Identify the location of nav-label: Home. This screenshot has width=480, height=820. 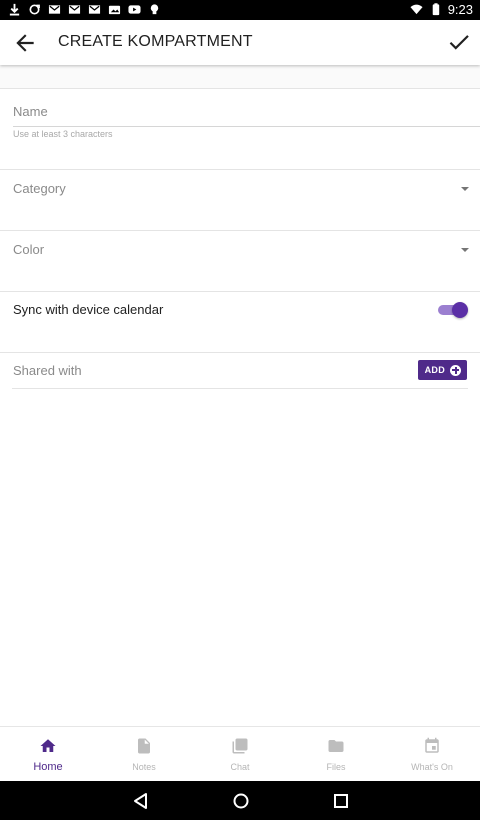
(48, 767).